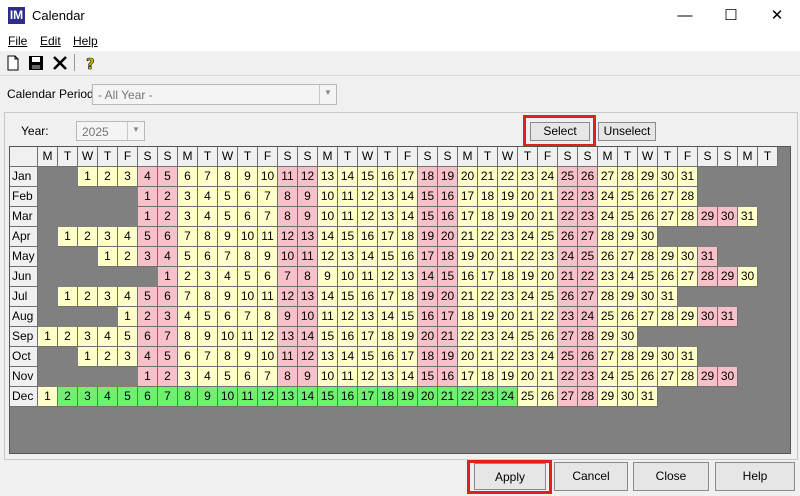  I want to click on day-cell: 25, so click(528, 397).